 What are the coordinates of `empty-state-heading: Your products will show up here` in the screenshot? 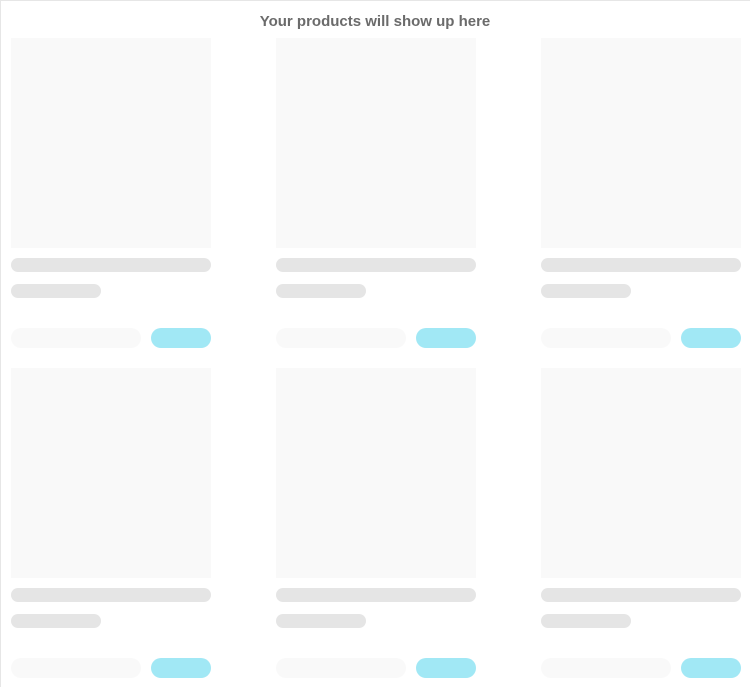 It's located at (375, 21).